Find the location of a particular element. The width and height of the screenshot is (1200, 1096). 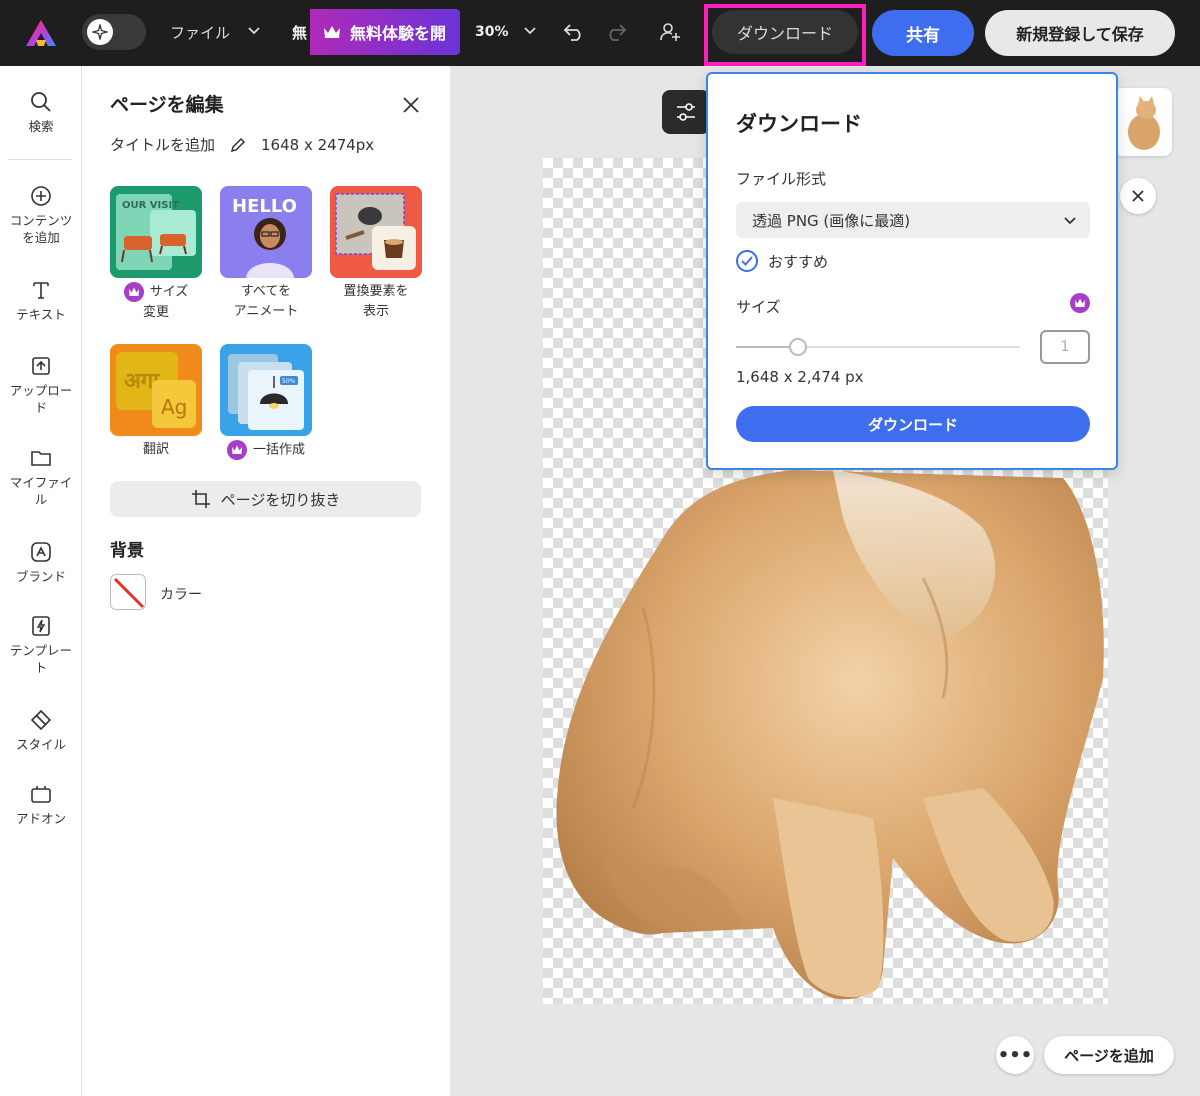

free-trial-label: 無料体験を開 is located at coordinates (398, 33).